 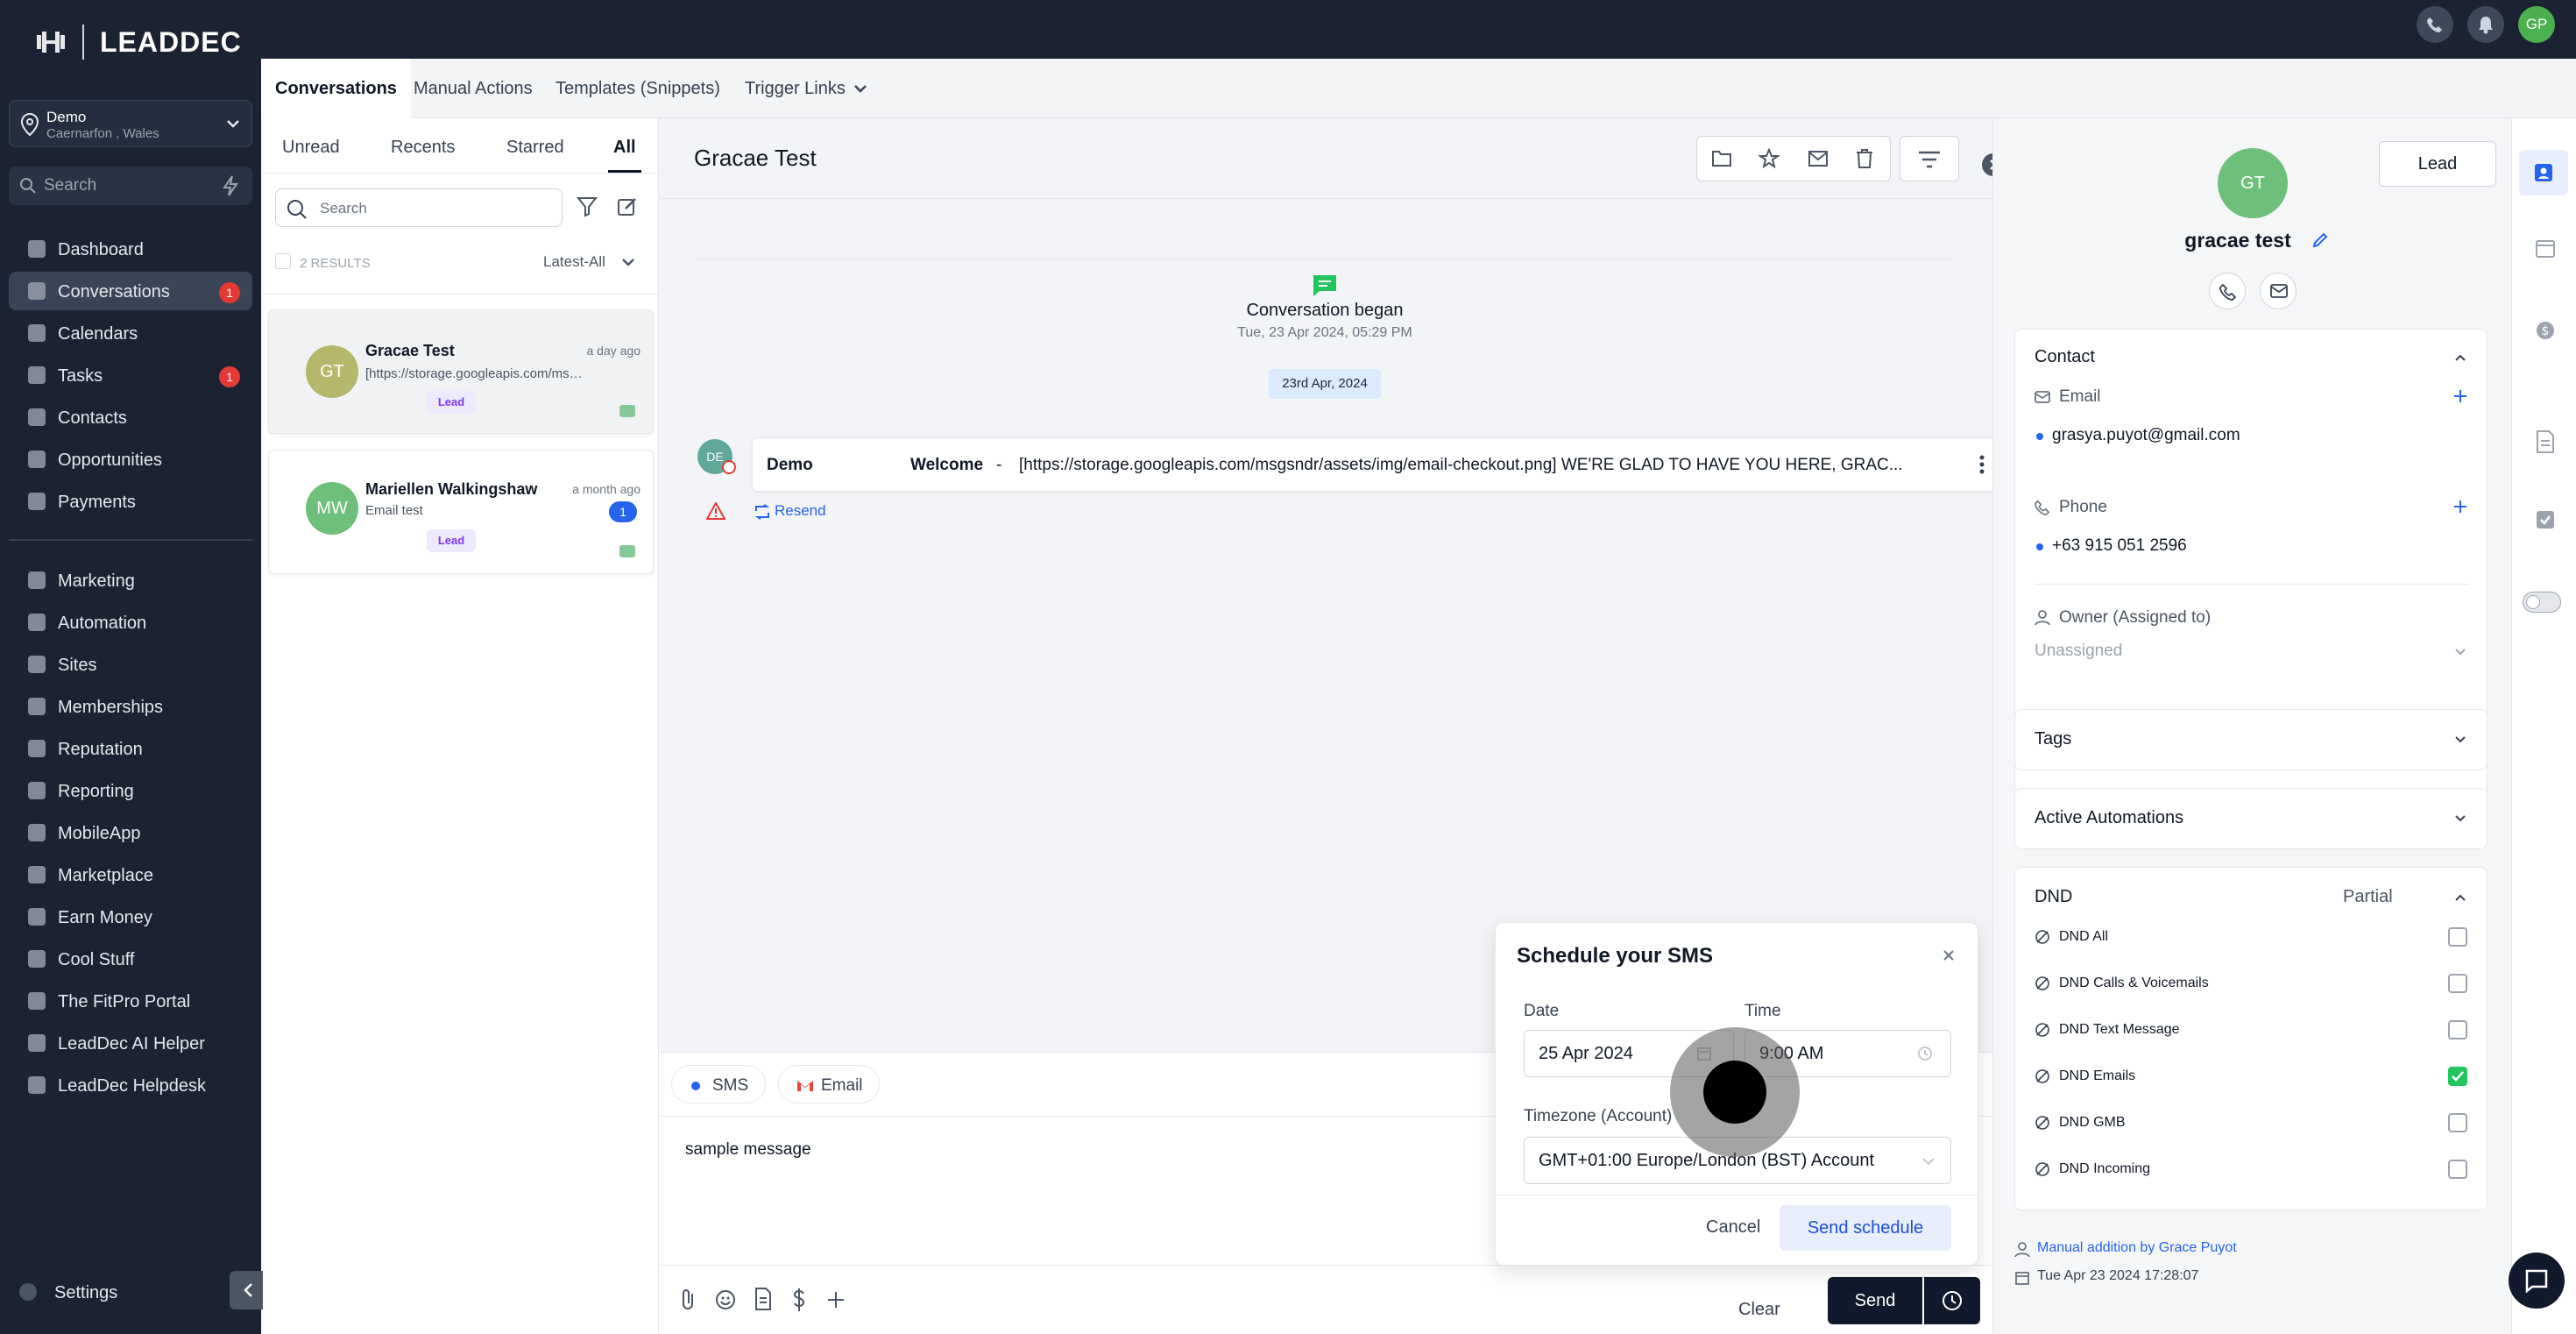 I want to click on filter-all: All, so click(x=624, y=155).